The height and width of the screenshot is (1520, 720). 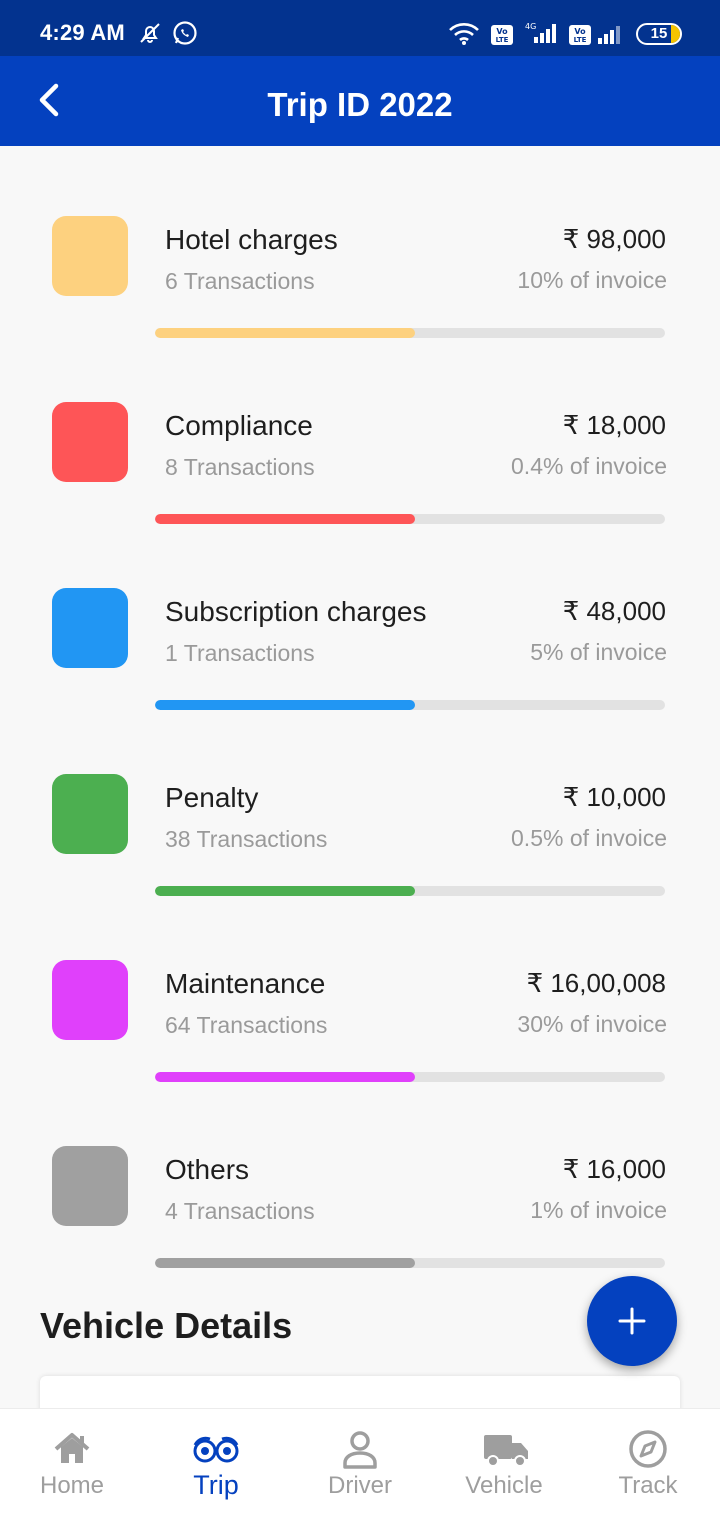 I want to click on category-amount: ₹ 16,000, so click(x=614, y=1169).